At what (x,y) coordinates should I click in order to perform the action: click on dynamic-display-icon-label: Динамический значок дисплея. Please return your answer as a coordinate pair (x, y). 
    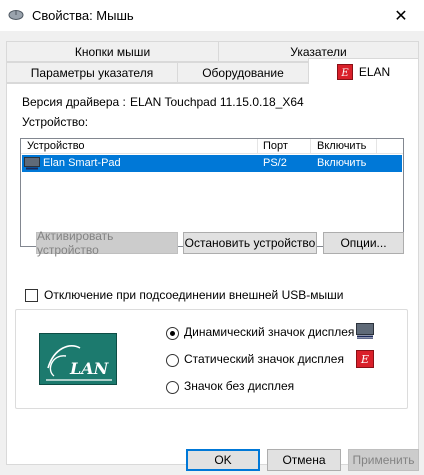
    Looking at the image, I should click on (269, 332).